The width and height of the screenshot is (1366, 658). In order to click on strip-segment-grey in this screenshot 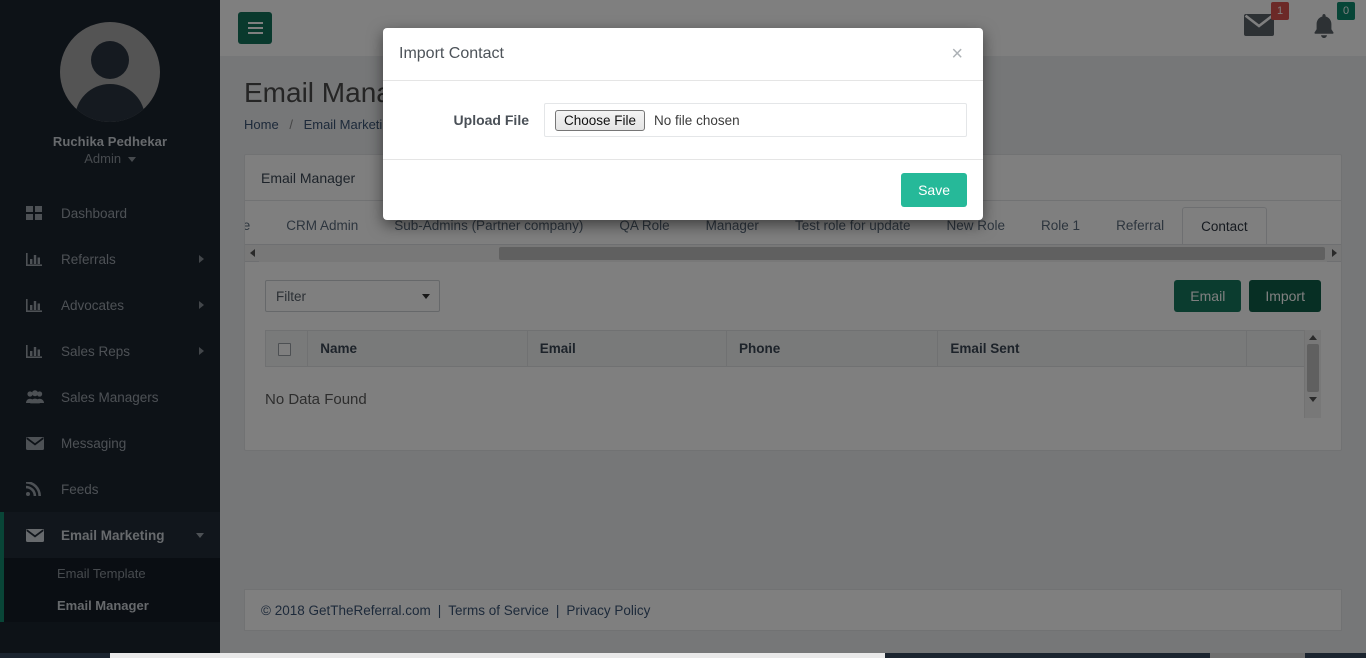, I will do `click(1257, 655)`.